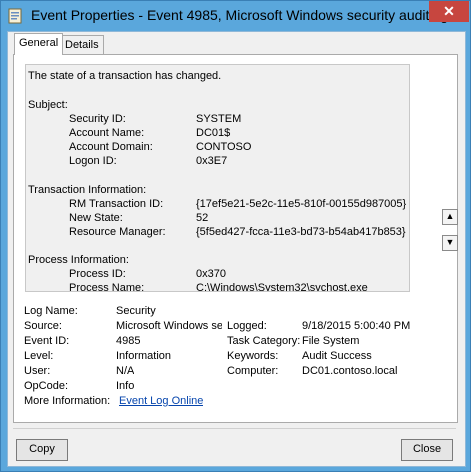 This screenshot has height=472, width=471. What do you see at coordinates (264, 341) in the screenshot?
I see `task-category-label: Task Category:` at bounding box center [264, 341].